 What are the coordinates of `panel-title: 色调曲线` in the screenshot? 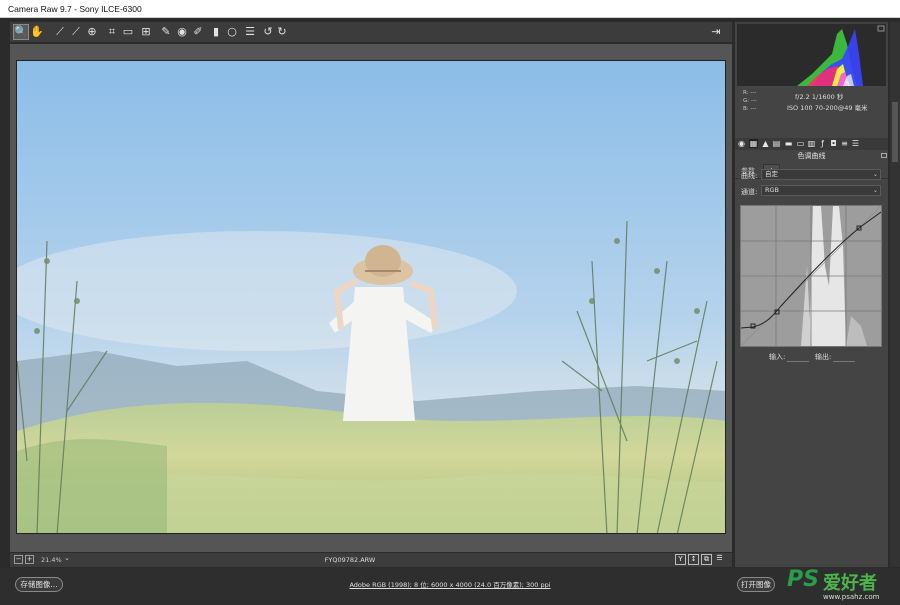 It's located at (811, 156).